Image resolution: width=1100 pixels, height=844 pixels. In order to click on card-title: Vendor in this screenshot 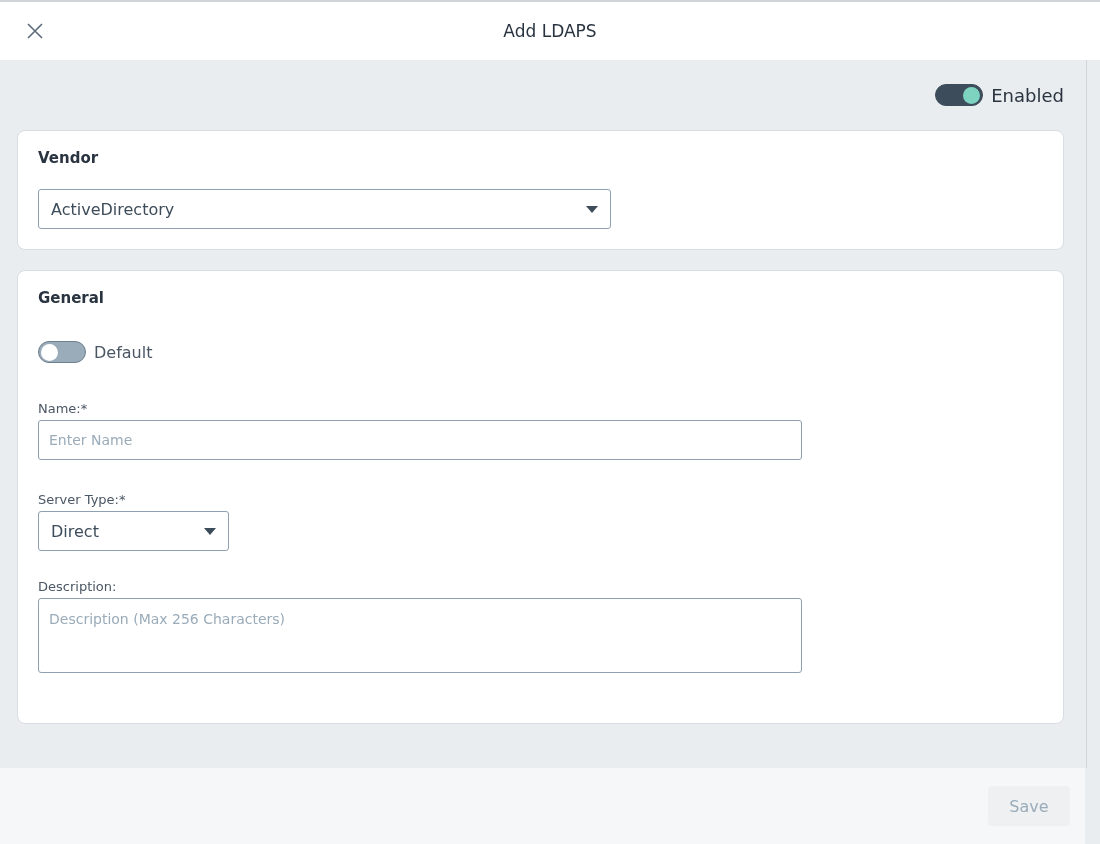, I will do `click(69, 158)`.